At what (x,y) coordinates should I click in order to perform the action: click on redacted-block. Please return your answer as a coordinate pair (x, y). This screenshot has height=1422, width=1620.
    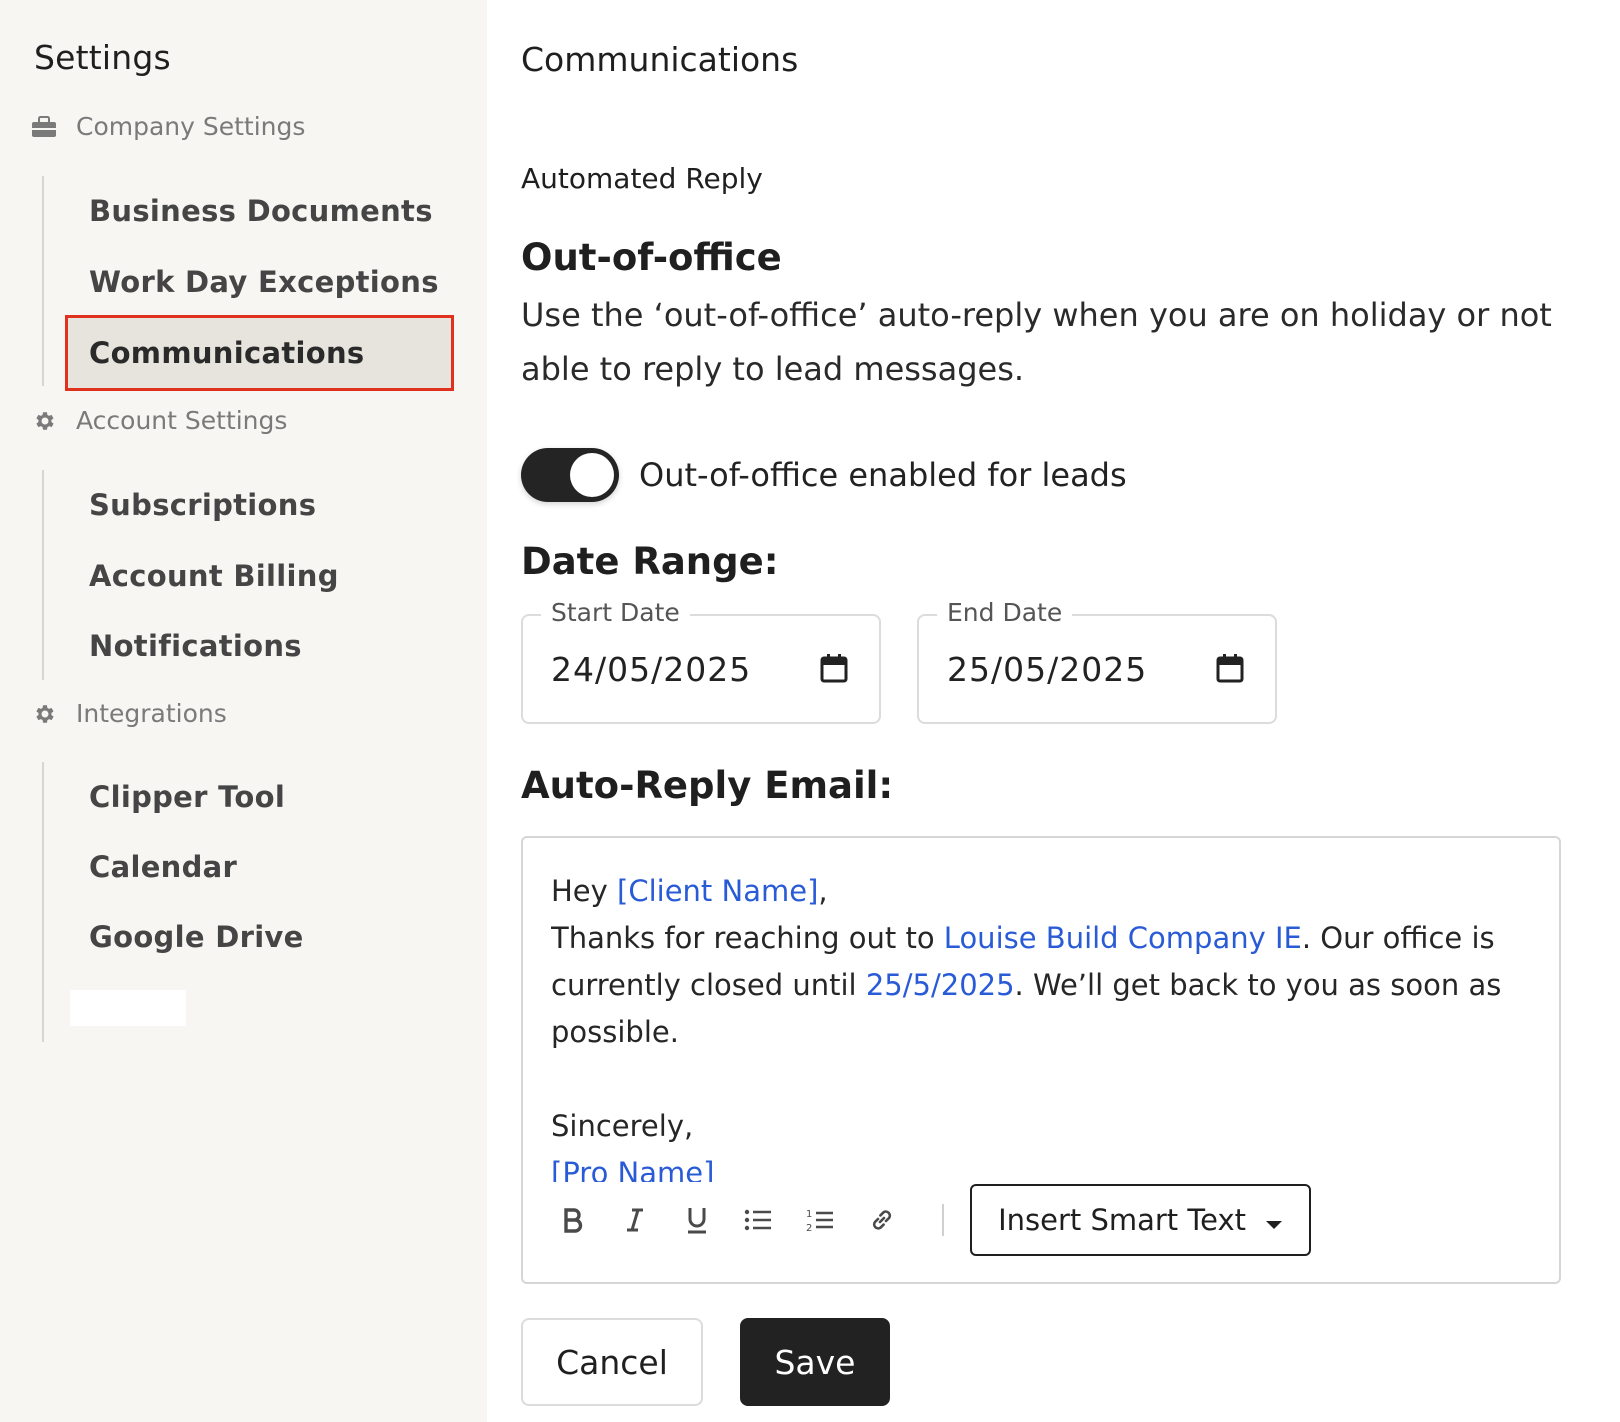
    Looking at the image, I should click on (128, 1008).